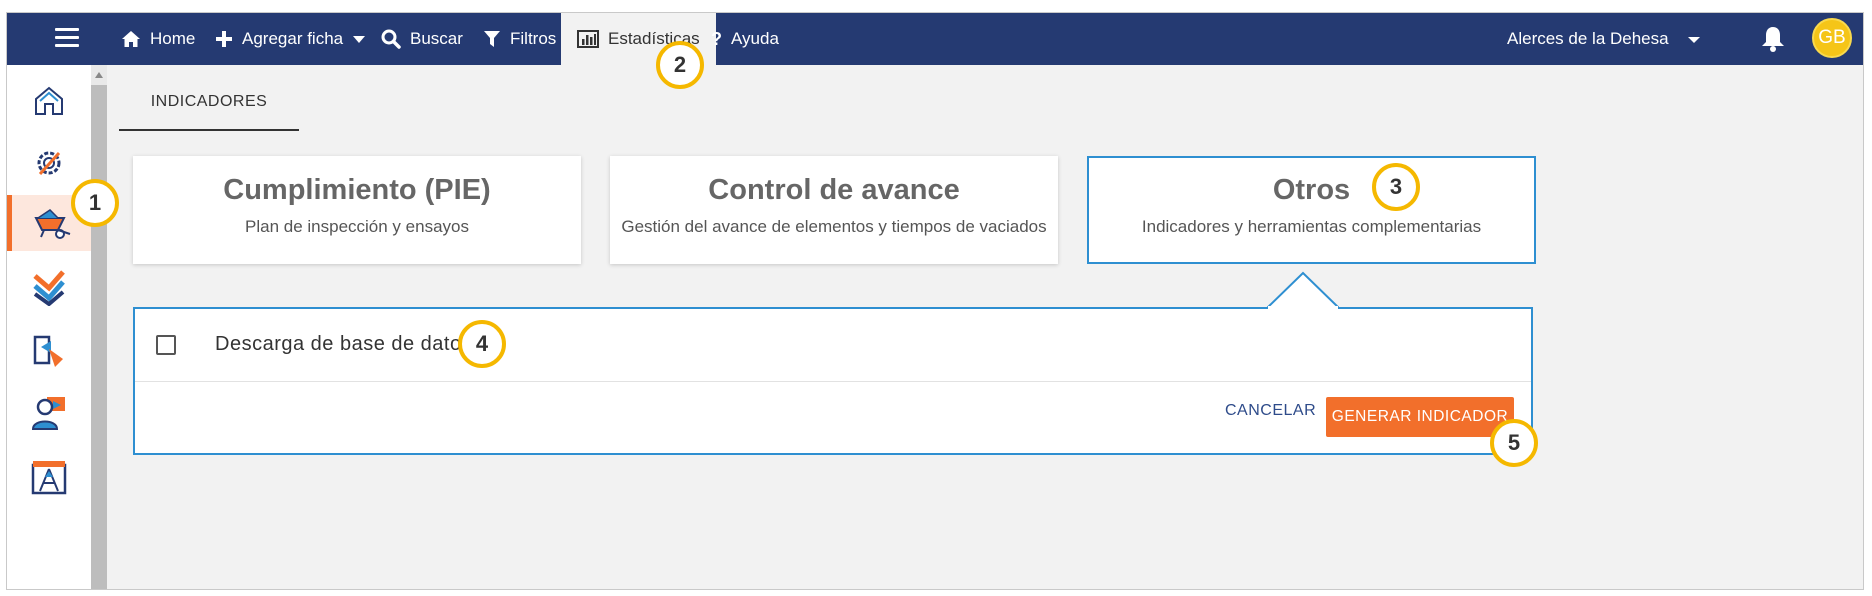  I want to click on sidebar, so click(57, 327).